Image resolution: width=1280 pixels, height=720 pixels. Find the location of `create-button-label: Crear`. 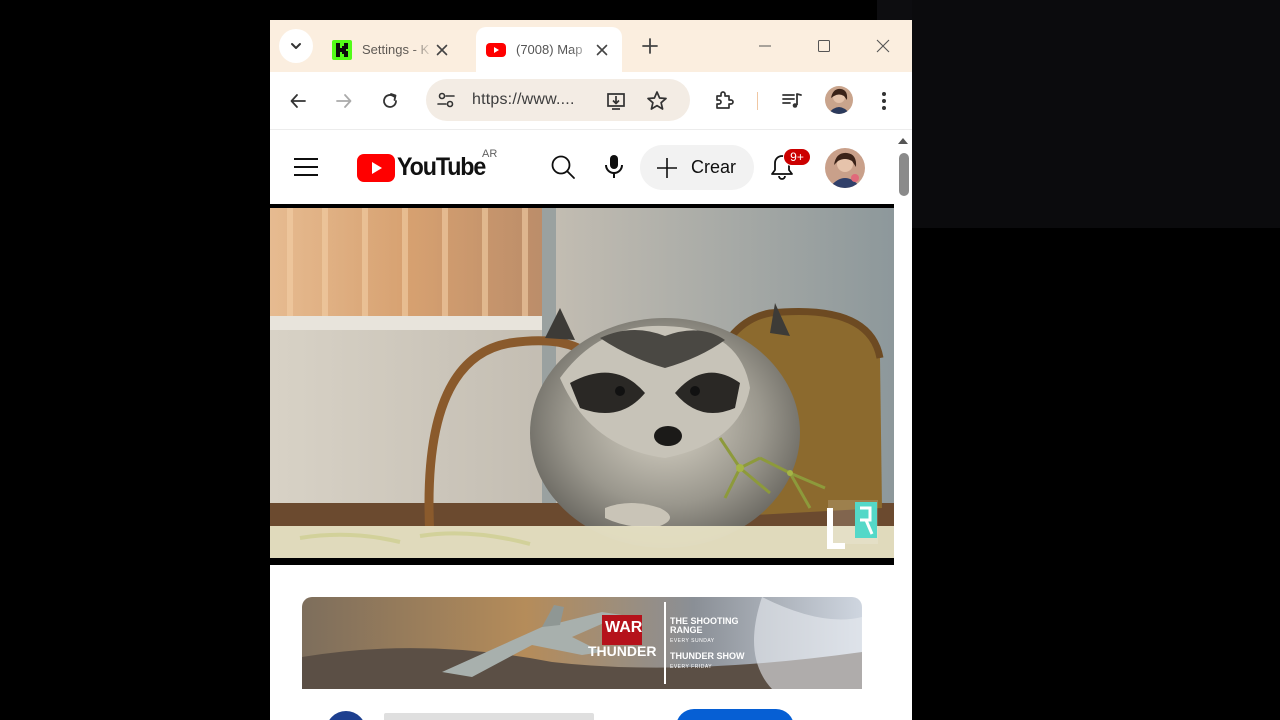

create-button-label: Crear is located at coordinates (714, 167).